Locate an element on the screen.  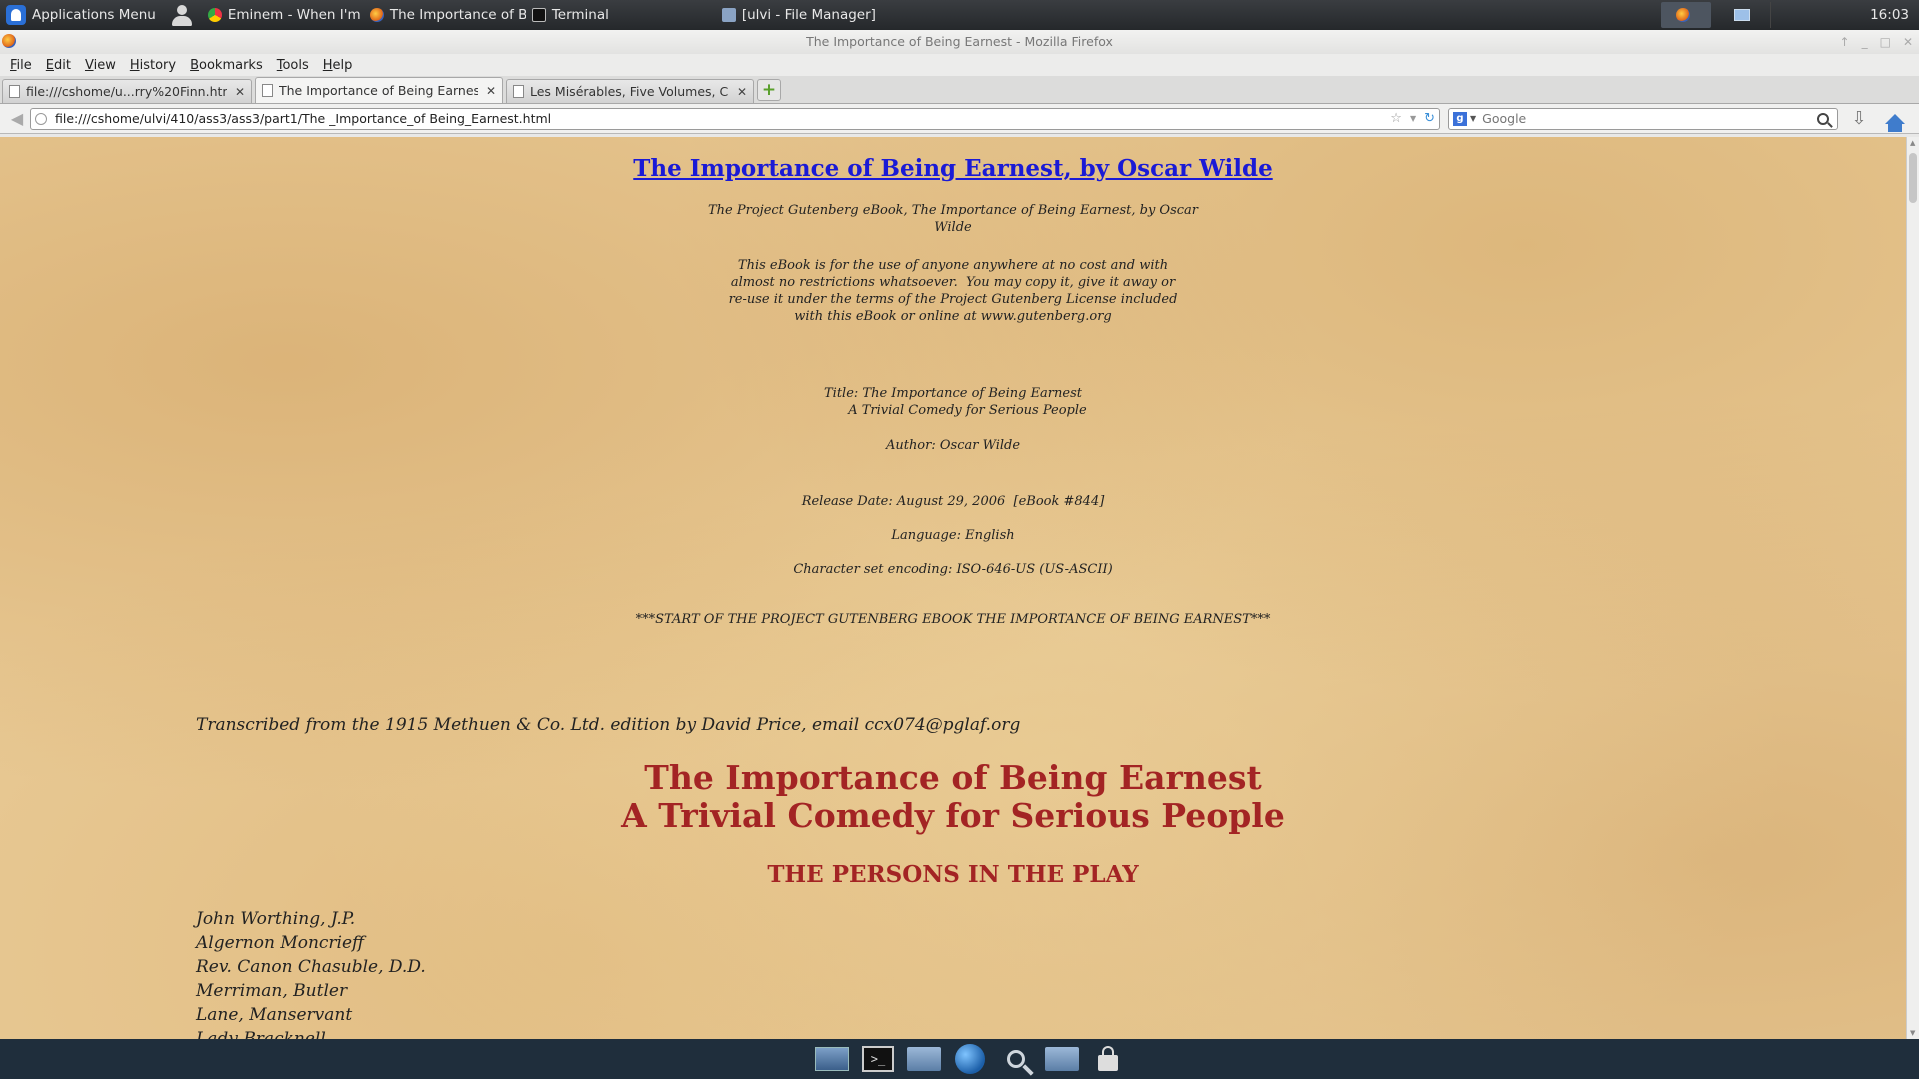
author-metadata: Author: Oscar Wilde is located at coordinates (953, 445).